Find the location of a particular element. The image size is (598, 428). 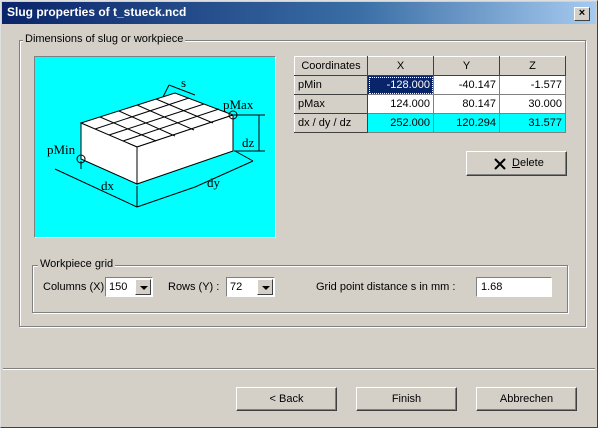

table-row: pMax 124.000 80.147 30.000 is located at coordinates (430, 104).